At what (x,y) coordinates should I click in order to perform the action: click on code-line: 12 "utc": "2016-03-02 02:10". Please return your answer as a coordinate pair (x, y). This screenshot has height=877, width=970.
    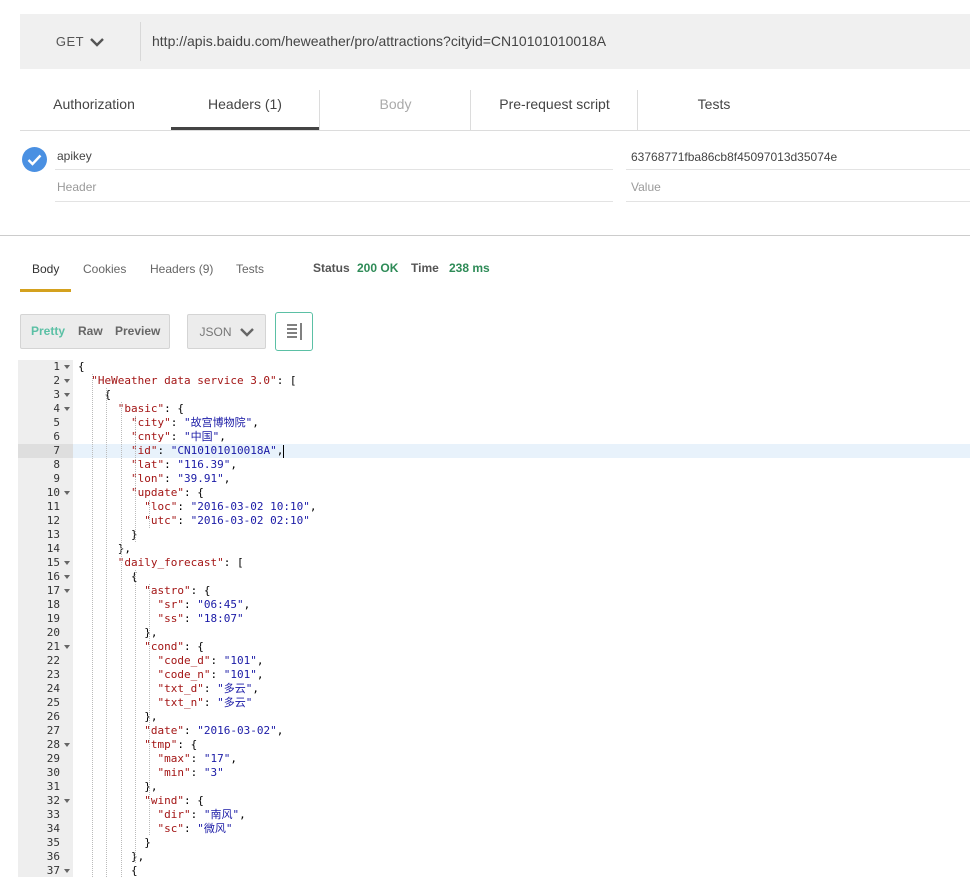
    Looking at the image, I should click on (494, 521).